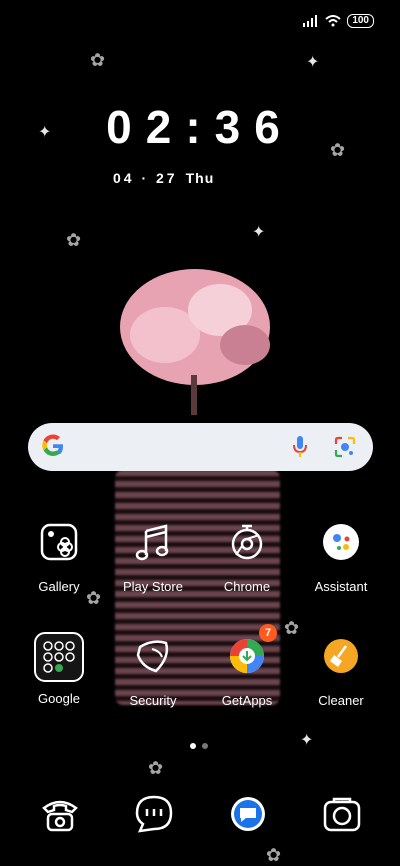 Image resolution: width=400 pixels, height=866 pixels. I want to click on app-getapps: 7 GetApps, so click(247, 666).